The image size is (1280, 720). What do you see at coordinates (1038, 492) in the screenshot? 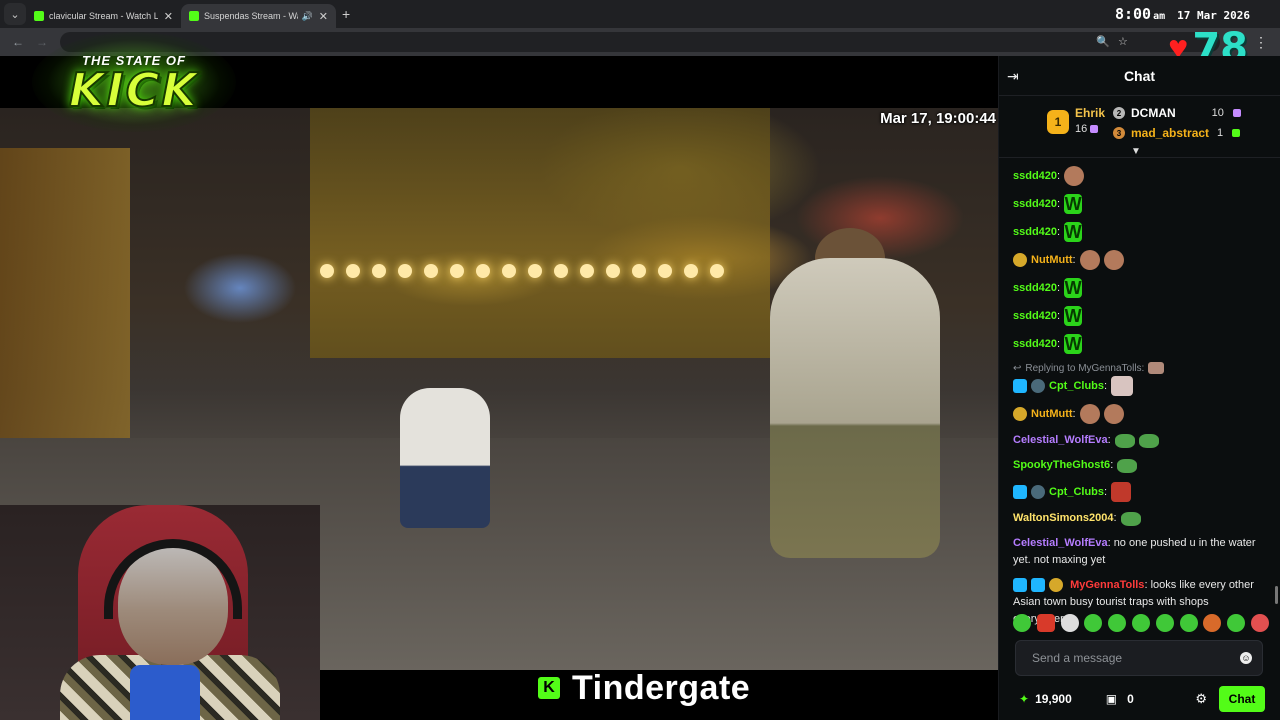
I see `subscriber-badge-icon` at bounding box center [1038, 492].